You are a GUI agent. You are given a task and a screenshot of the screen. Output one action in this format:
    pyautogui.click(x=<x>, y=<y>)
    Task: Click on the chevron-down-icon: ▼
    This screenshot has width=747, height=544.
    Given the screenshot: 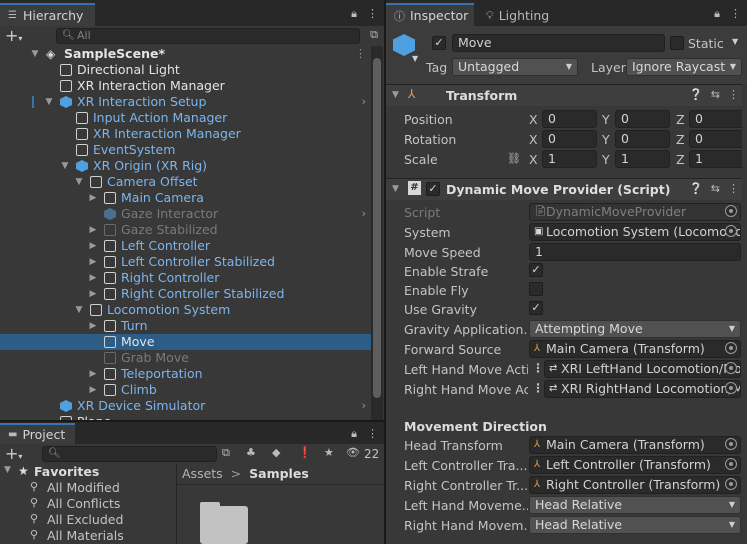 What is the action you would take?
    pyautogui.click(x=415, y=58)
    